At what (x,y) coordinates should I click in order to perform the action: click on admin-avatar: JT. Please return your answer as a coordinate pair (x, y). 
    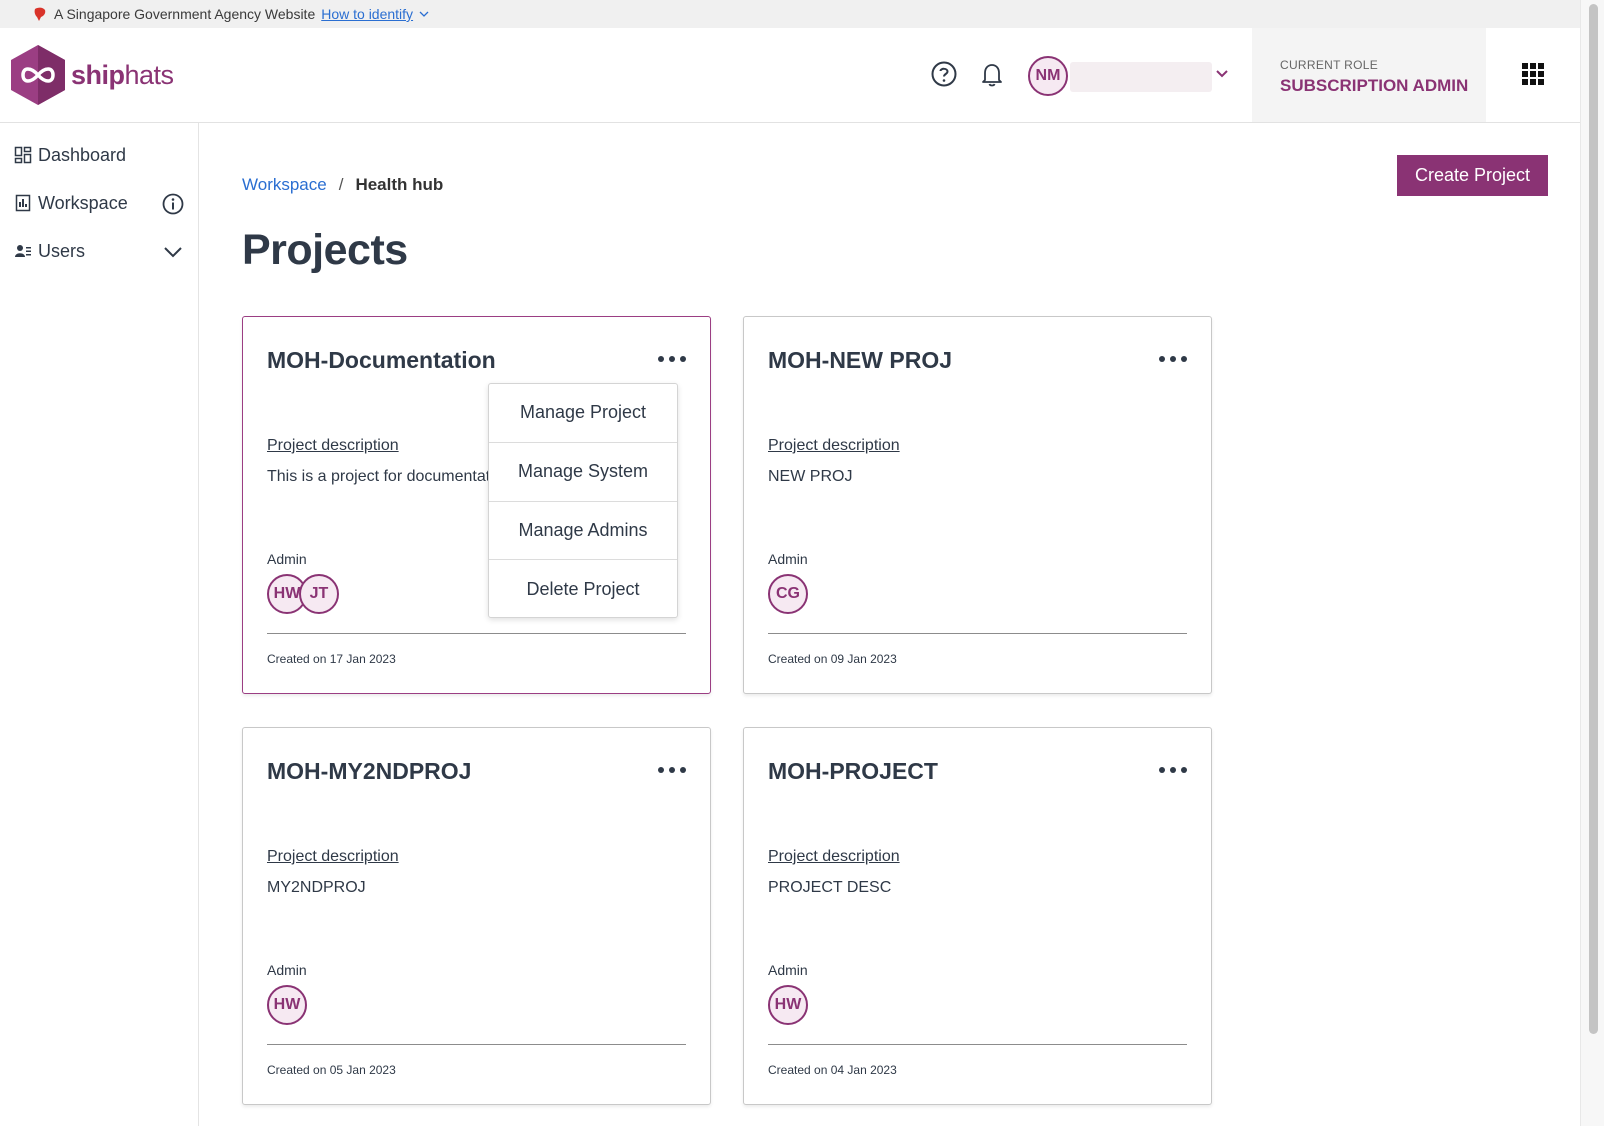
    Looking at the image, I should click on (319, 594).